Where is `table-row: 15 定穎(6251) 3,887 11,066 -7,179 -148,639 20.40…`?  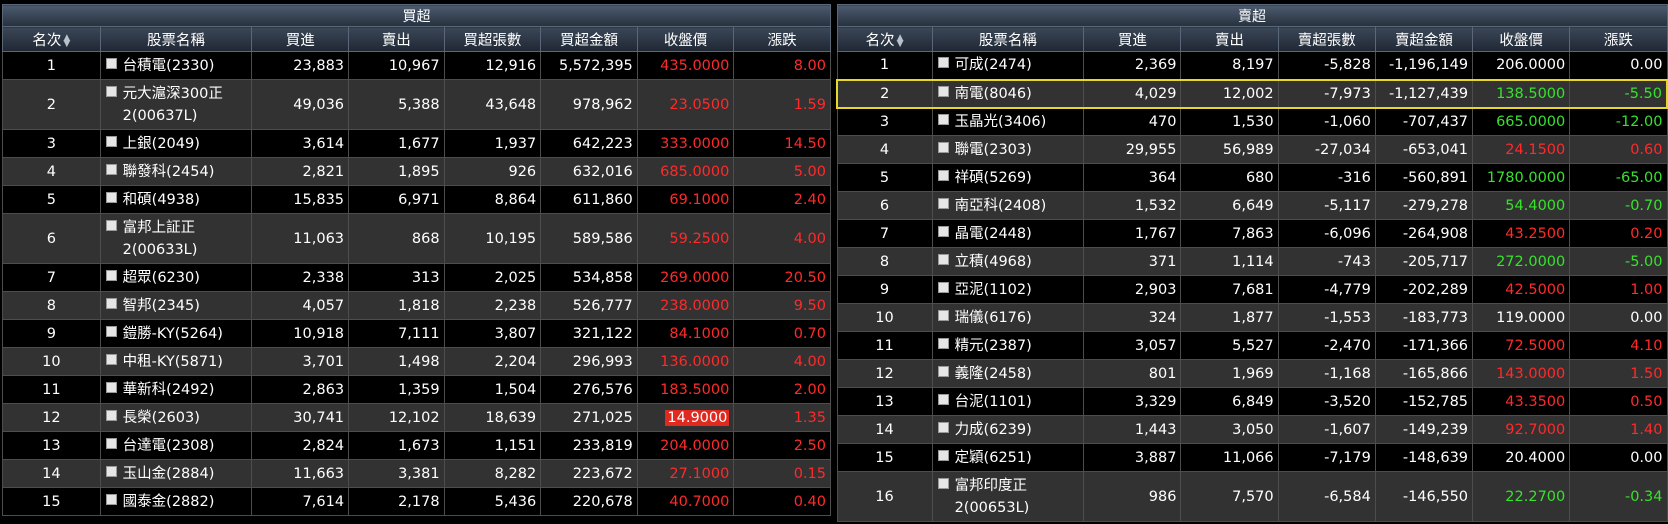
table-row: 15 定穎(6251) 3,887 11,066 -7,179 -148,639 20.40… is located at coordinates (1252, 457).